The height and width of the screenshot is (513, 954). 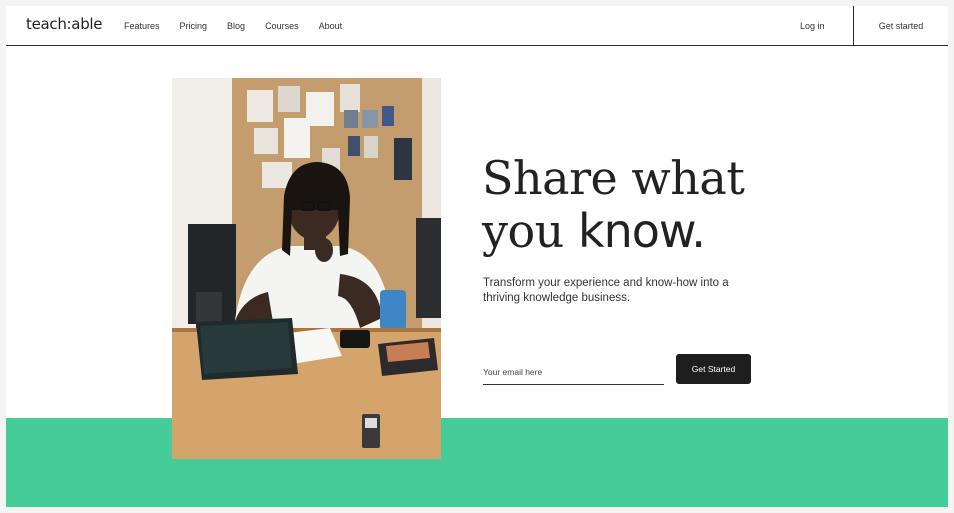 What do you see at coordinates (142, 26) in the screenshot?
I see `nav-link-features: Features` at bounding box center [142, 26].